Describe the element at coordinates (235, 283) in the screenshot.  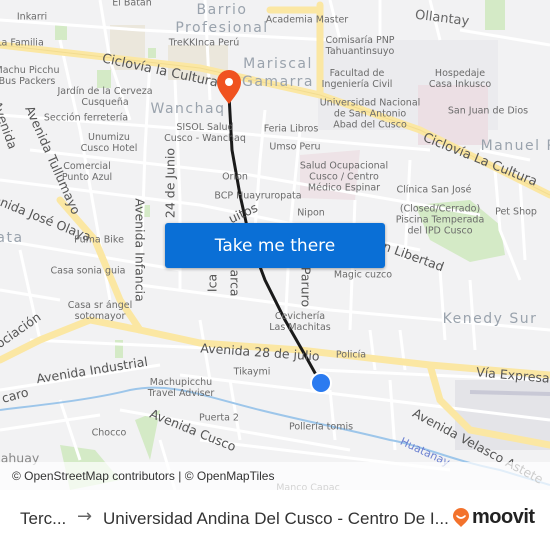
I see `road-arca: arca` at that location.